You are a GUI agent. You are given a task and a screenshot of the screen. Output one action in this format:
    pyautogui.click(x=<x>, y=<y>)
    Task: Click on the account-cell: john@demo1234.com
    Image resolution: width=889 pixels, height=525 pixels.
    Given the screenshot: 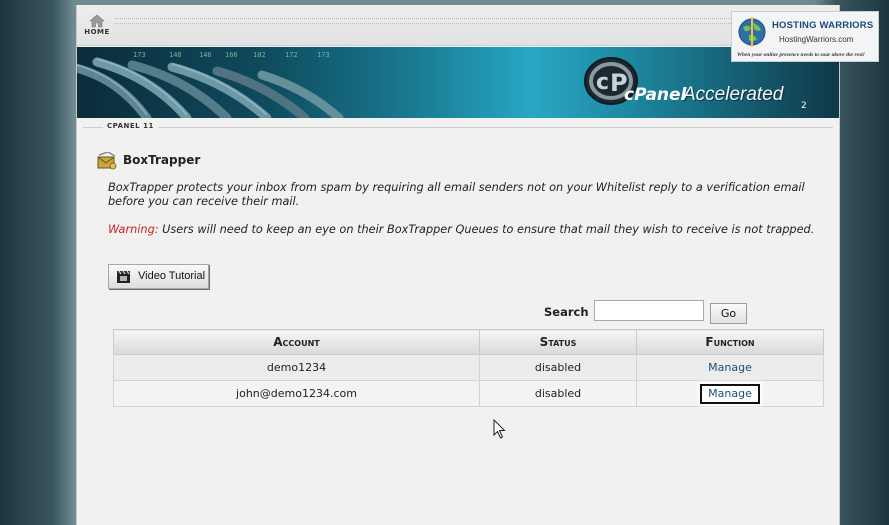 What is the action you would take?
    pyautogui.click(x=296, y=393)
    